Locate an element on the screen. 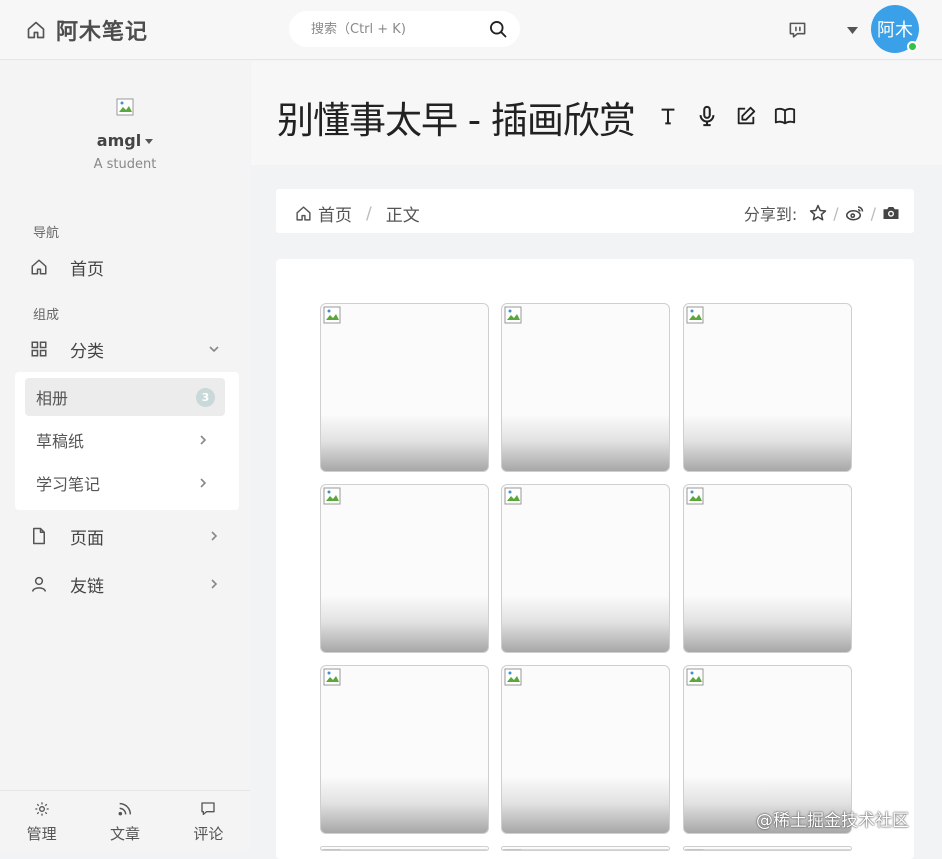 This screenshot has height=859, width=942. user-icon is located at coordinates (39, 584).